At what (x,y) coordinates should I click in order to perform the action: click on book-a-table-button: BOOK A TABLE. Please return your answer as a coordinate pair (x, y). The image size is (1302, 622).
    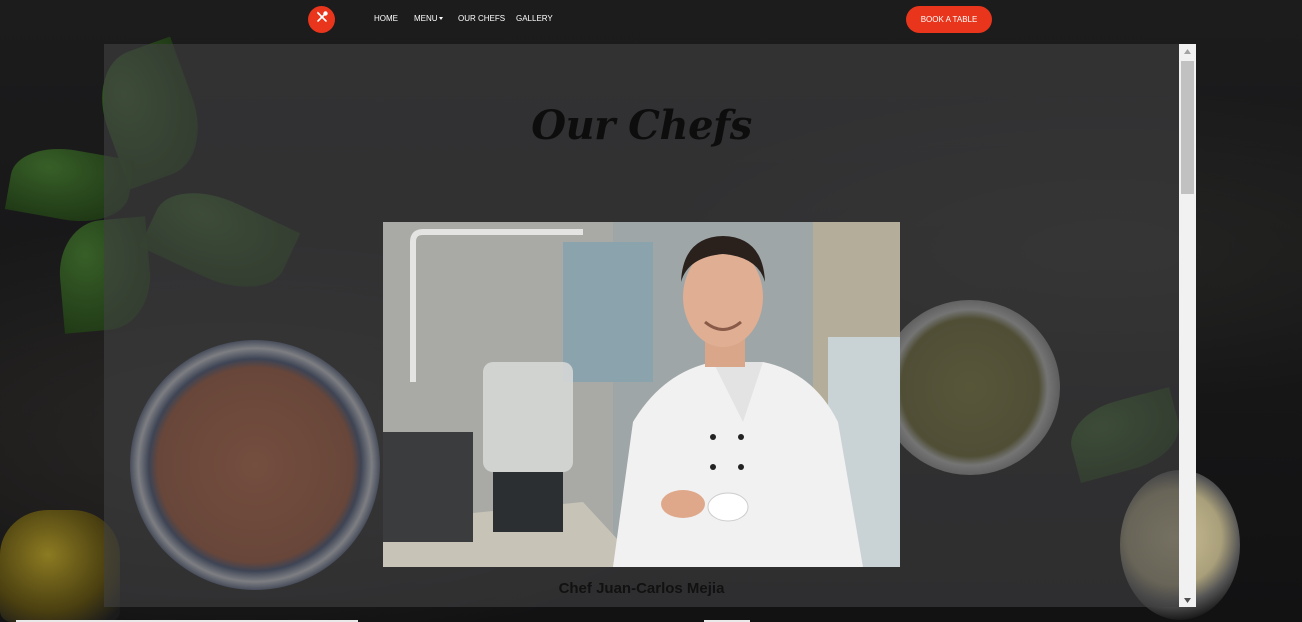
    Looking at the image, I should click on (949, 19).